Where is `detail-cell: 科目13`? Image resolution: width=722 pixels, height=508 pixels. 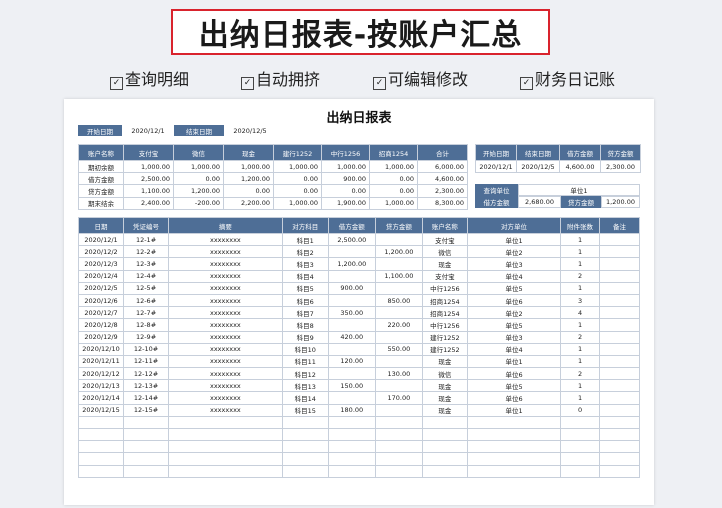 detail-cell: 科目13 is located at coordinates (305, 386).